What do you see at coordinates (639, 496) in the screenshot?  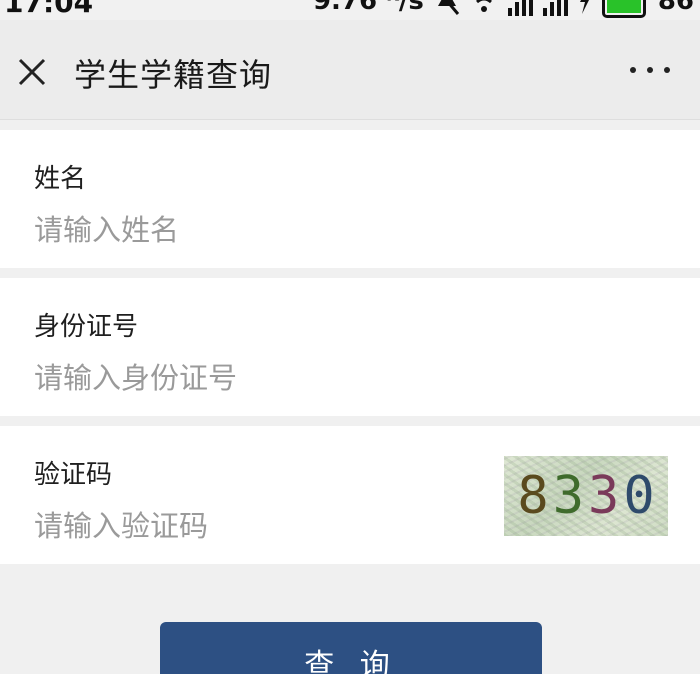 I see `captcha-digit: 0` at bounding box center [639, 496].